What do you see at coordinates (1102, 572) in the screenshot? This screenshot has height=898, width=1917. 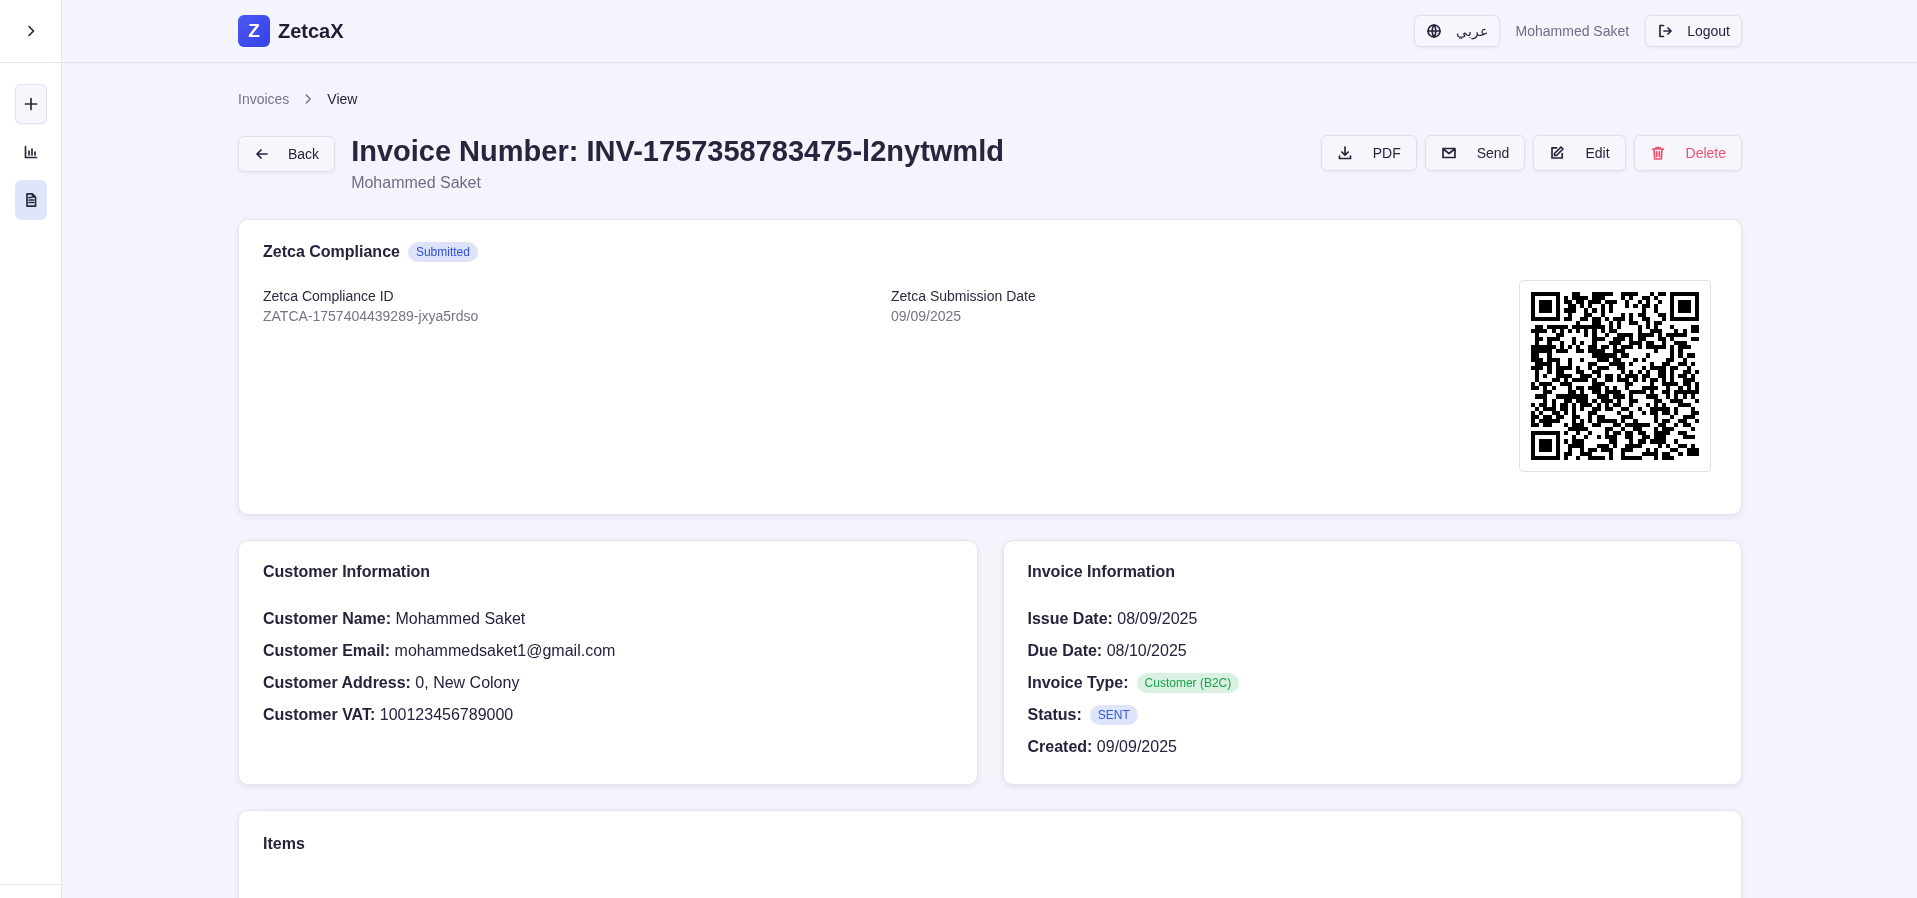 I see `card-title: Invoice Information` at bounding box center [1102, 572].